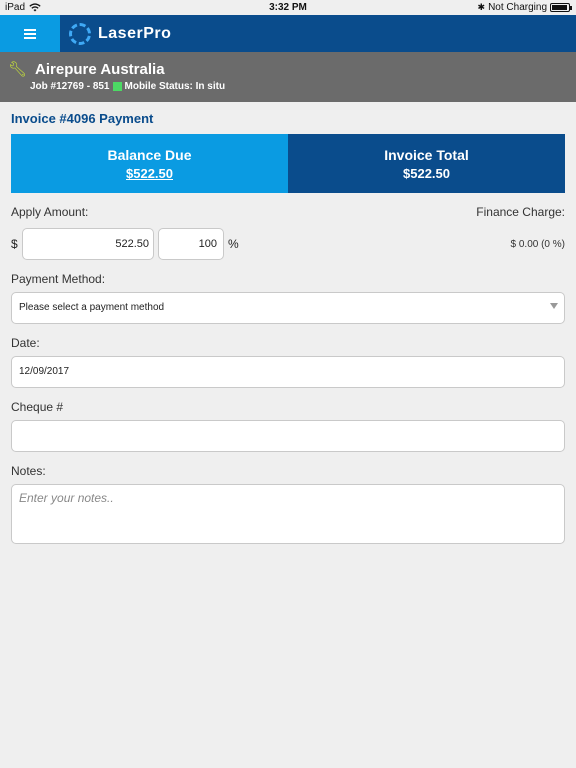  Describe the element at coordinates (288, 372) in the screenshot. I see `date-input: 12/09/2017` at that location.